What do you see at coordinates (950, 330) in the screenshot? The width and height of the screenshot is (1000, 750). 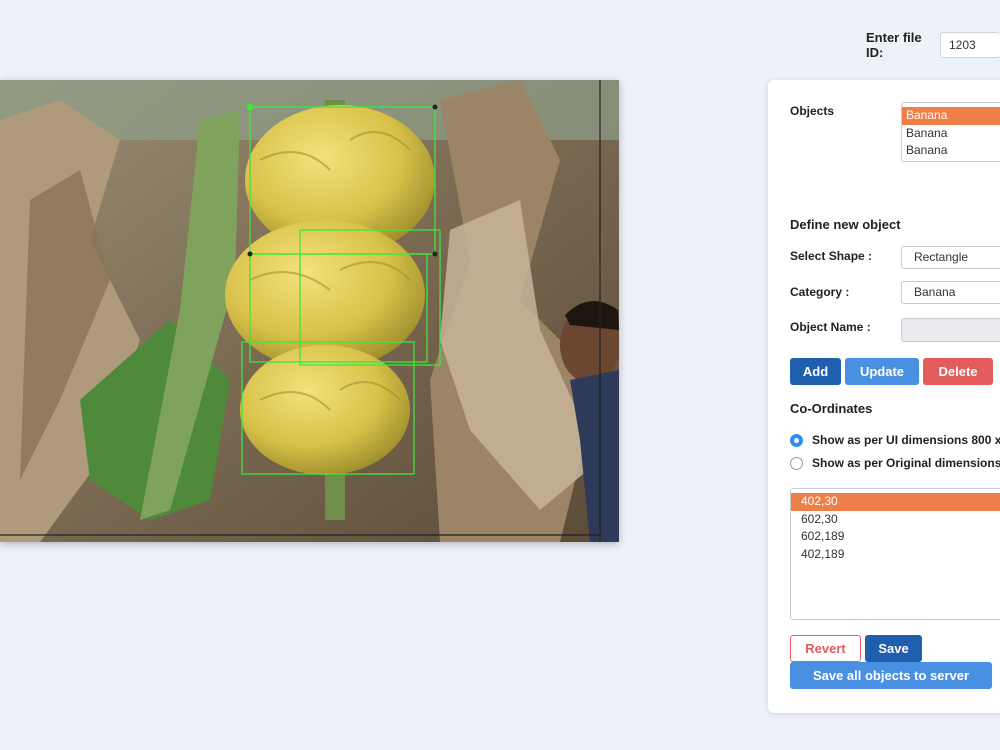 I see `object-name-input` at bounding box center [950, 330].